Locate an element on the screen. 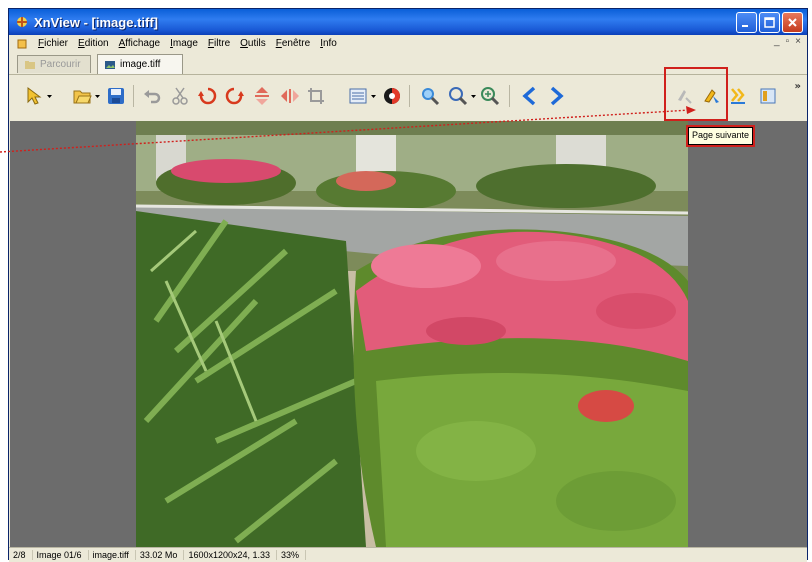 The width and height of the screenshot is (812, 562). save-icon is located at coordinates (116, 96).